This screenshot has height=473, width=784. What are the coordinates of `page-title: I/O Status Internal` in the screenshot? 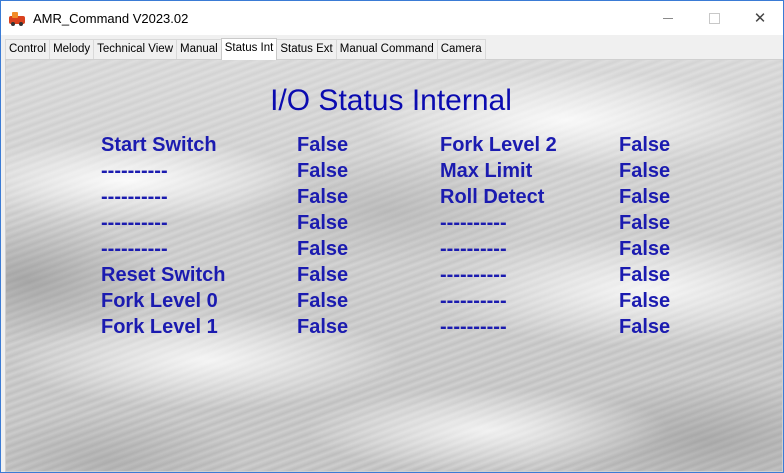 It's located at (391, 100).